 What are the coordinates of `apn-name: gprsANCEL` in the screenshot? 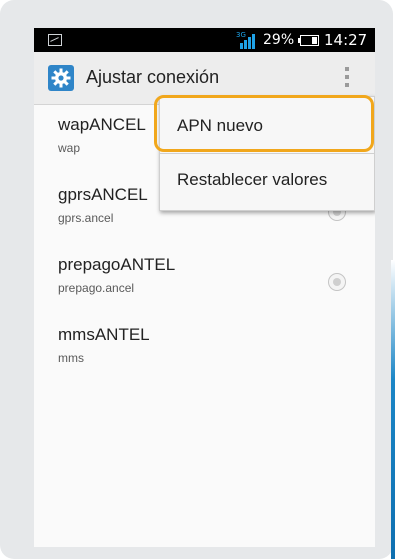 It's located at (103, 194).